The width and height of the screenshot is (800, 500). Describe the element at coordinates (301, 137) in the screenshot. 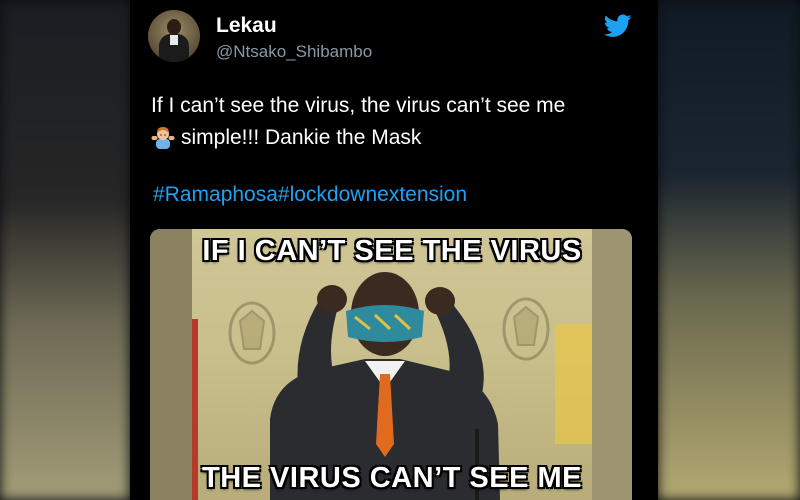

I see `tweet-text-line-2: simple!!! Dankie the Mask` at that location.